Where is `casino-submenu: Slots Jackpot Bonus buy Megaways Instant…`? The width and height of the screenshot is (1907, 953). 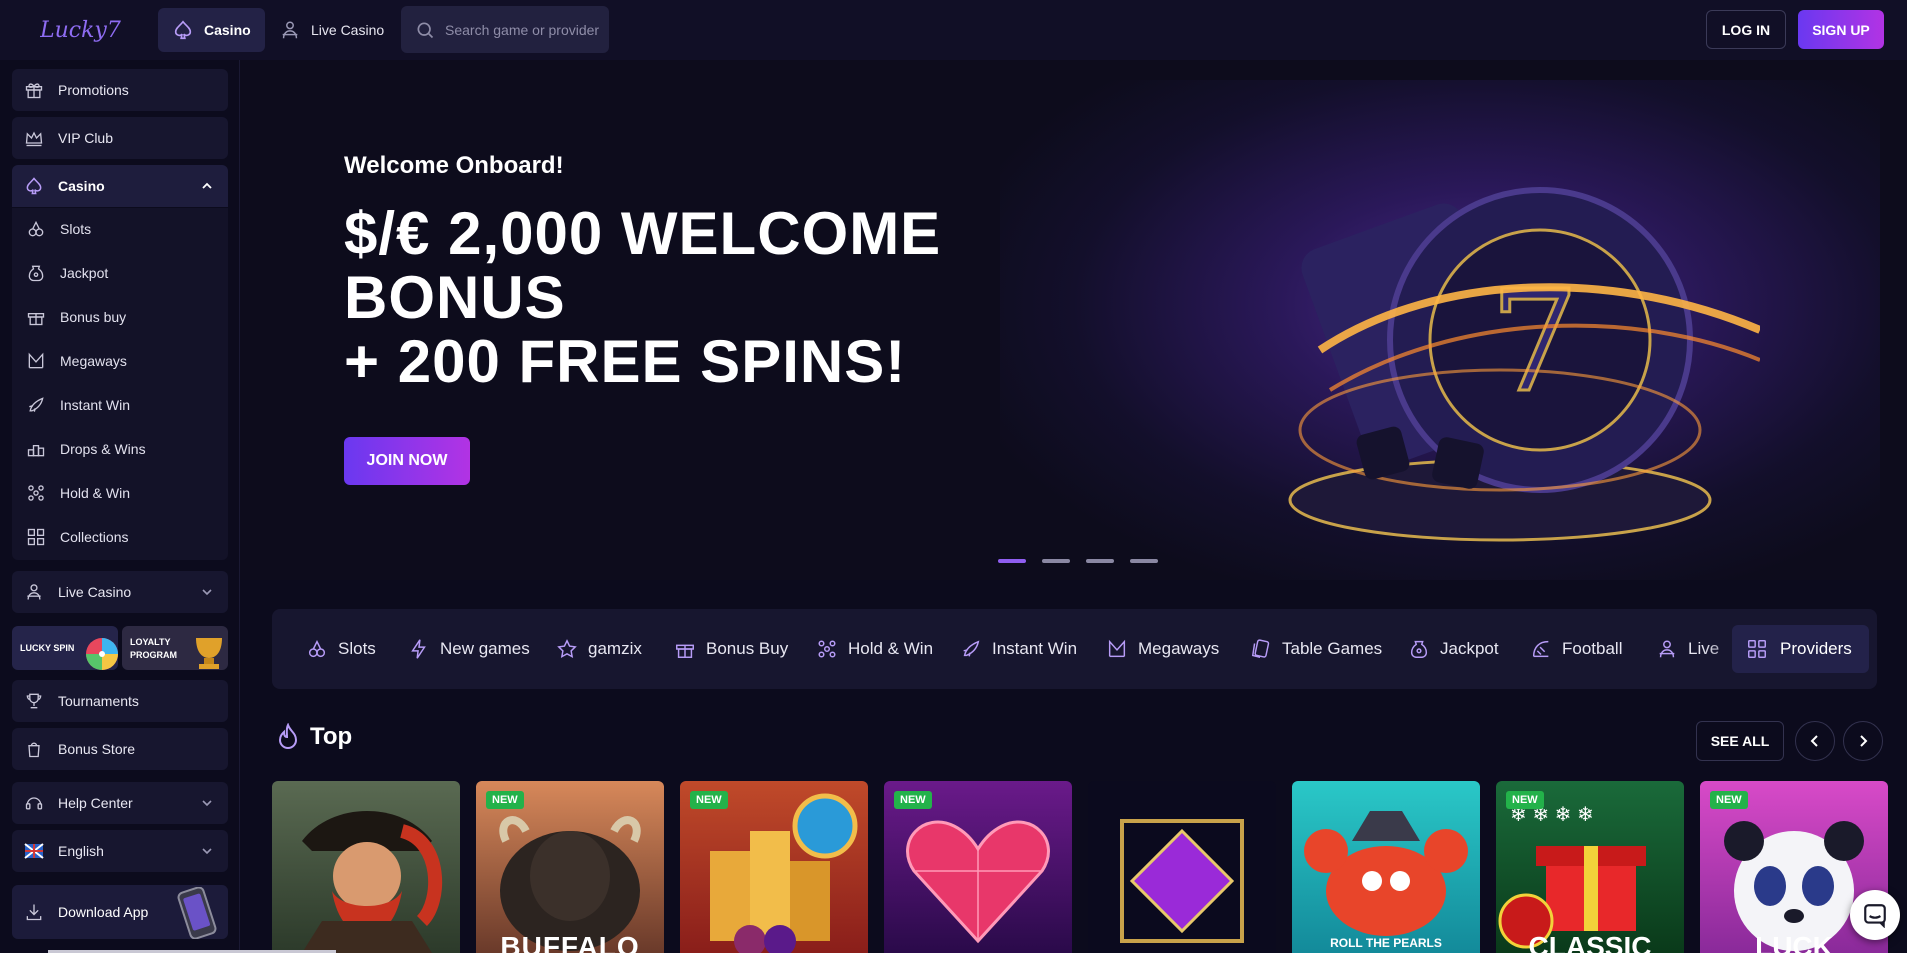
casino-submenu: Slots Jackpot Bonus buy Megaways Instant… is located at coordinates (120, 384).